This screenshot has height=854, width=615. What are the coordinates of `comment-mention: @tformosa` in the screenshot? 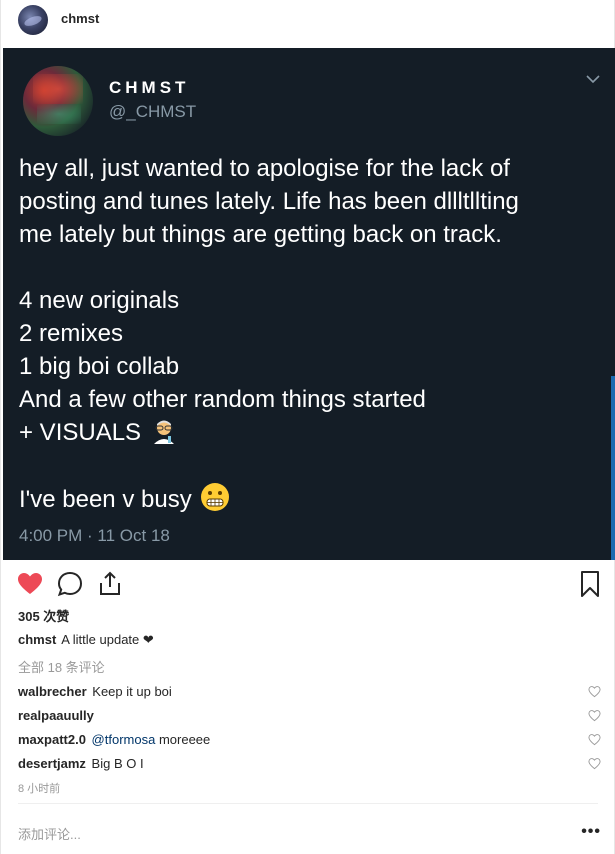 It's located at (124, 739).